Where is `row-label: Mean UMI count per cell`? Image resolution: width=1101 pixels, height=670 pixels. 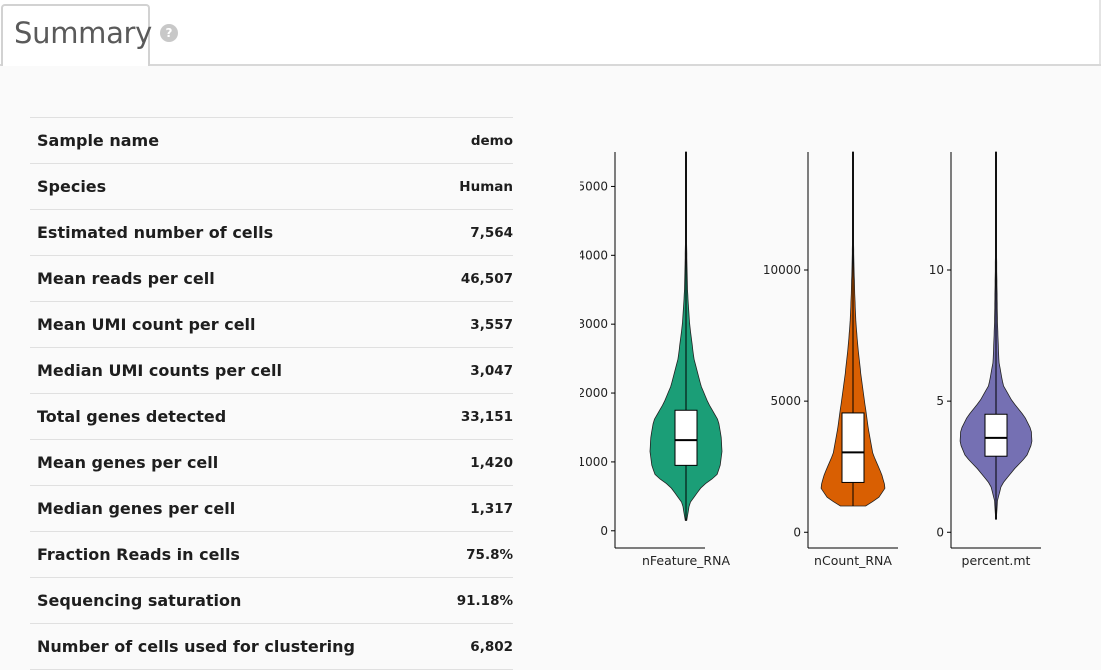
row-label: Mean UMI count per cell is located at coordinates (146, 324).